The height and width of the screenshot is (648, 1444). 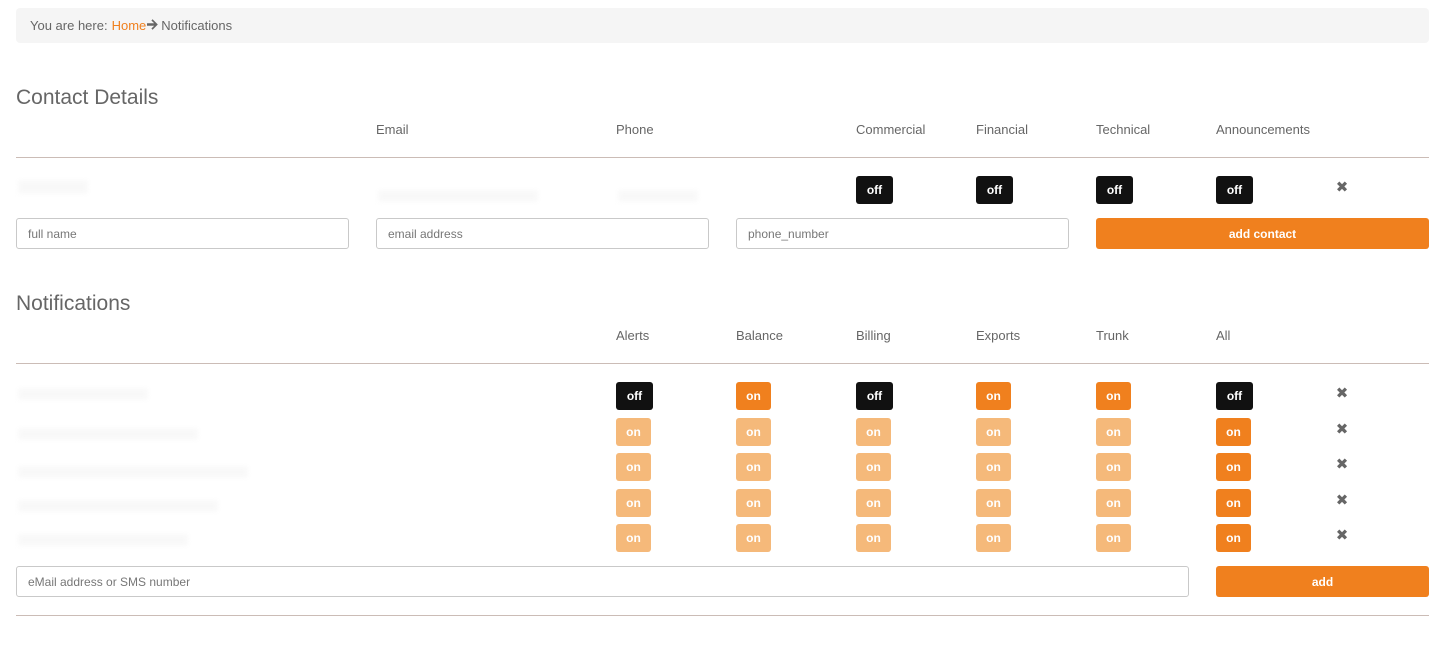 What do you see at coordinates (602, 581) in the screenshot?
I see `email-or-sms-input` at bounding box center [602, 581].